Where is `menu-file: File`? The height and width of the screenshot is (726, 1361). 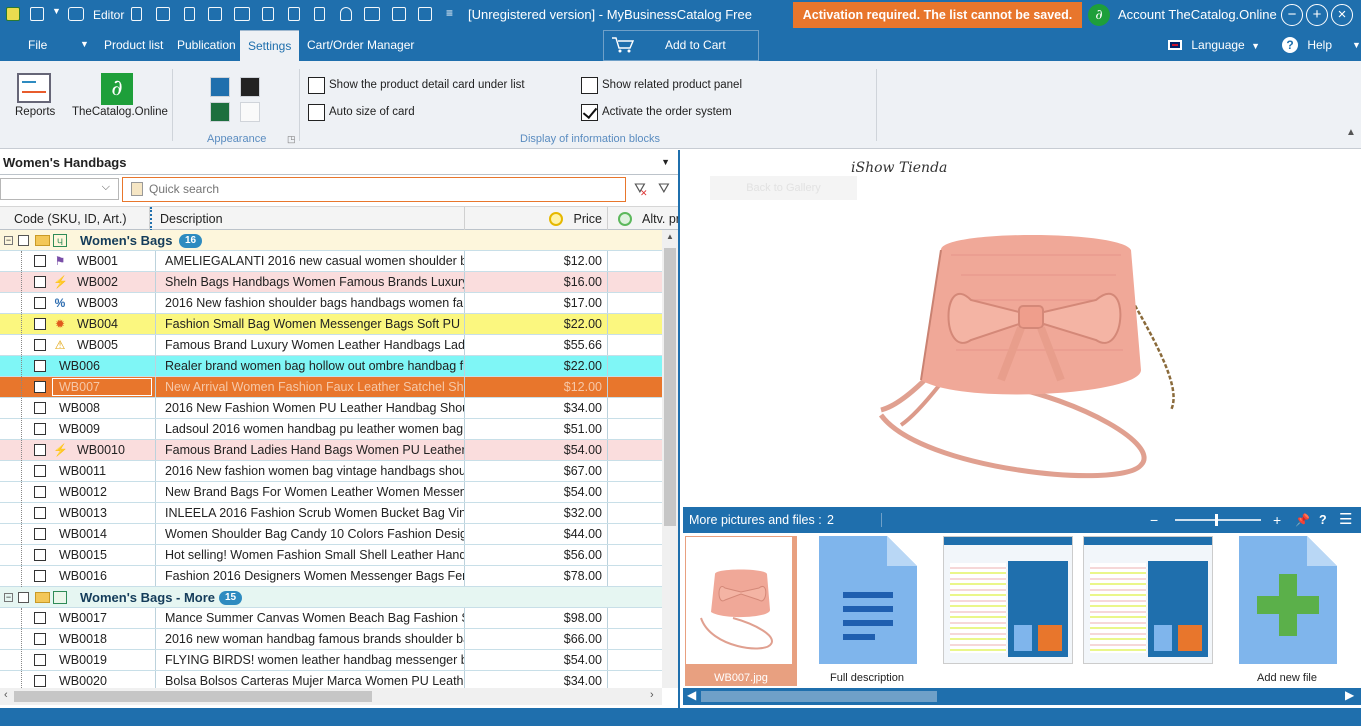
menu-file: File is located at coordinates (37, 45).